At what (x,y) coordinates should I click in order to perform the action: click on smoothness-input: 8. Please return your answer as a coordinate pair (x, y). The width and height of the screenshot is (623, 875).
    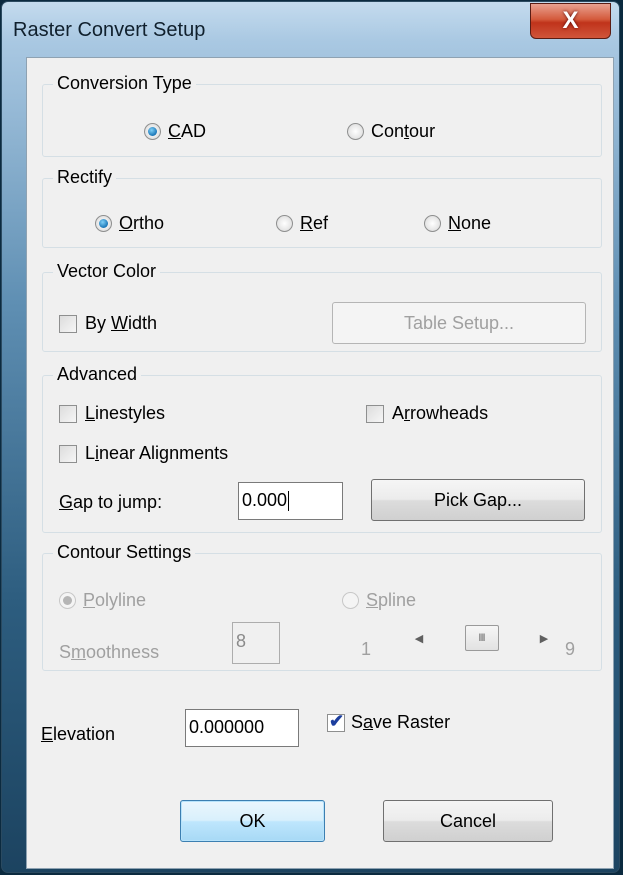
    Looking at the image, I should click on (256, 643).